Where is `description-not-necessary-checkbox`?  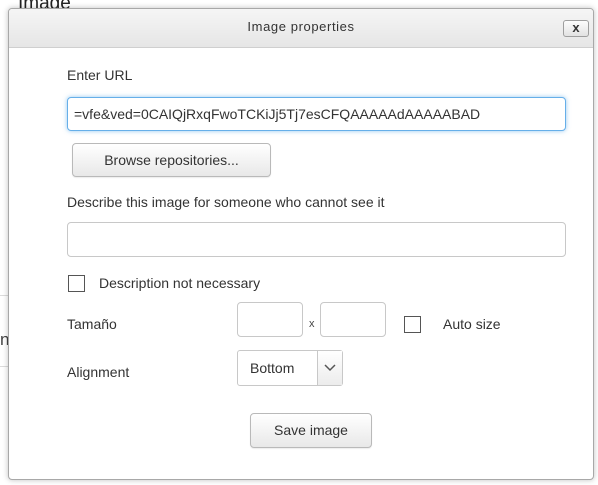 description-not-necessary-checkbox is located at coordinates (76, 283).